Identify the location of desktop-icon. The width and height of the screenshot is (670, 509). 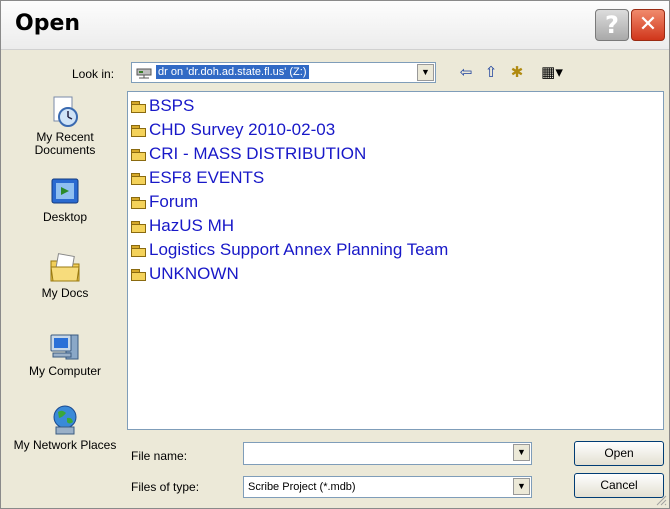
(65, 191).